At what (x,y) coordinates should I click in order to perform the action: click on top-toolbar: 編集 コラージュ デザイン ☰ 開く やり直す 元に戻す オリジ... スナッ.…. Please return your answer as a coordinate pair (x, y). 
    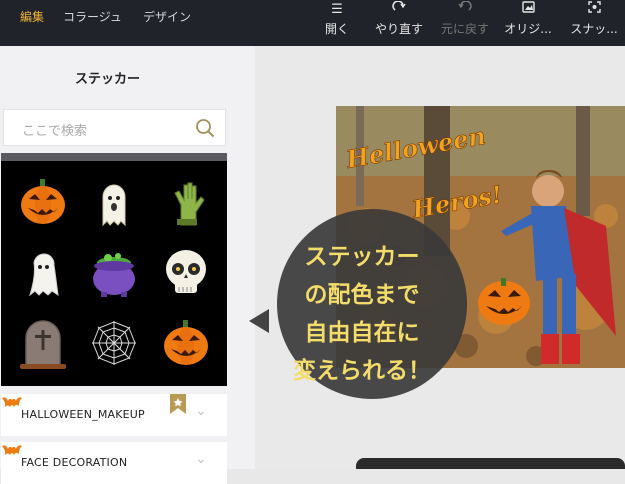
    Looking at the image, I should click on (312, 23).